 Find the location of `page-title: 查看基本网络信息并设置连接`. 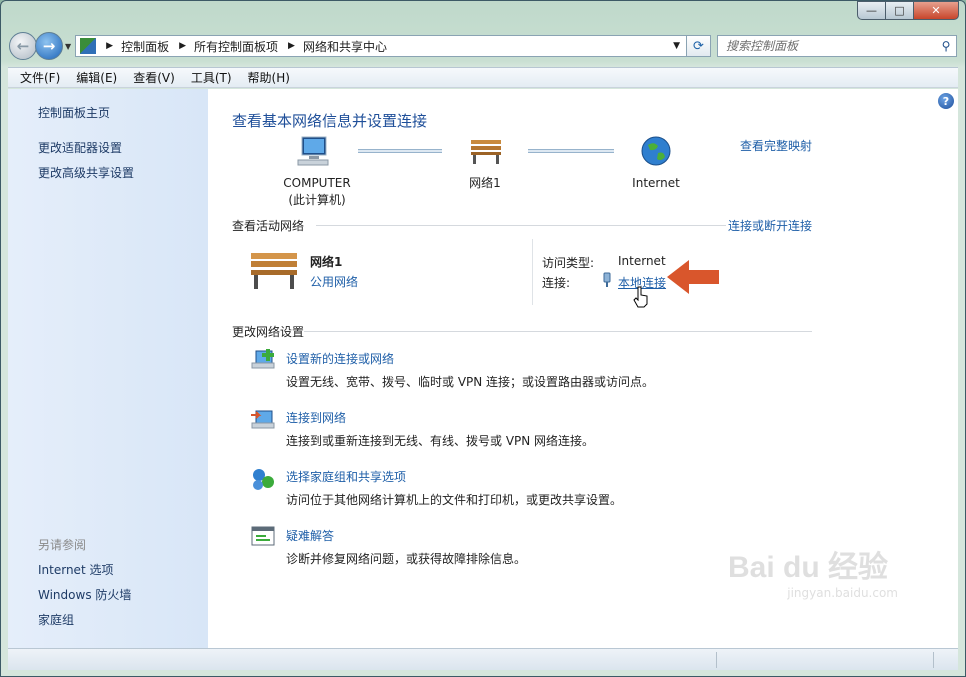

page-title: 查看基本网络信息并设置连接 is located at coordinates (330, 121).